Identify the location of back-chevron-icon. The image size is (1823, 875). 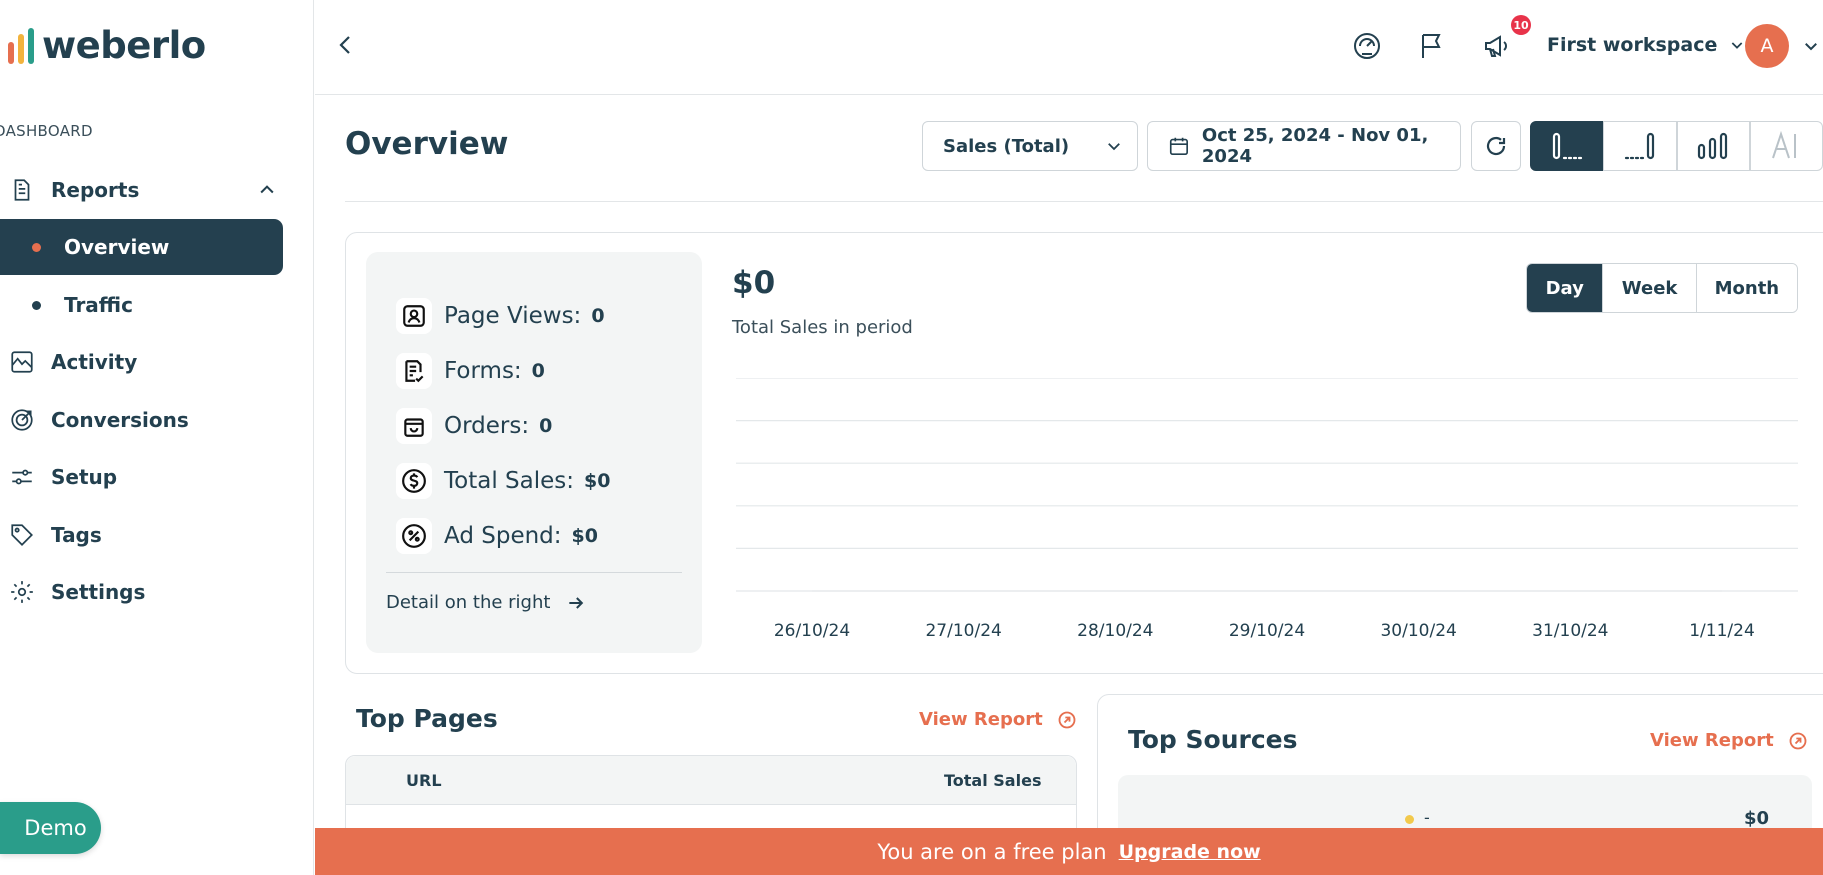
(346, 45).